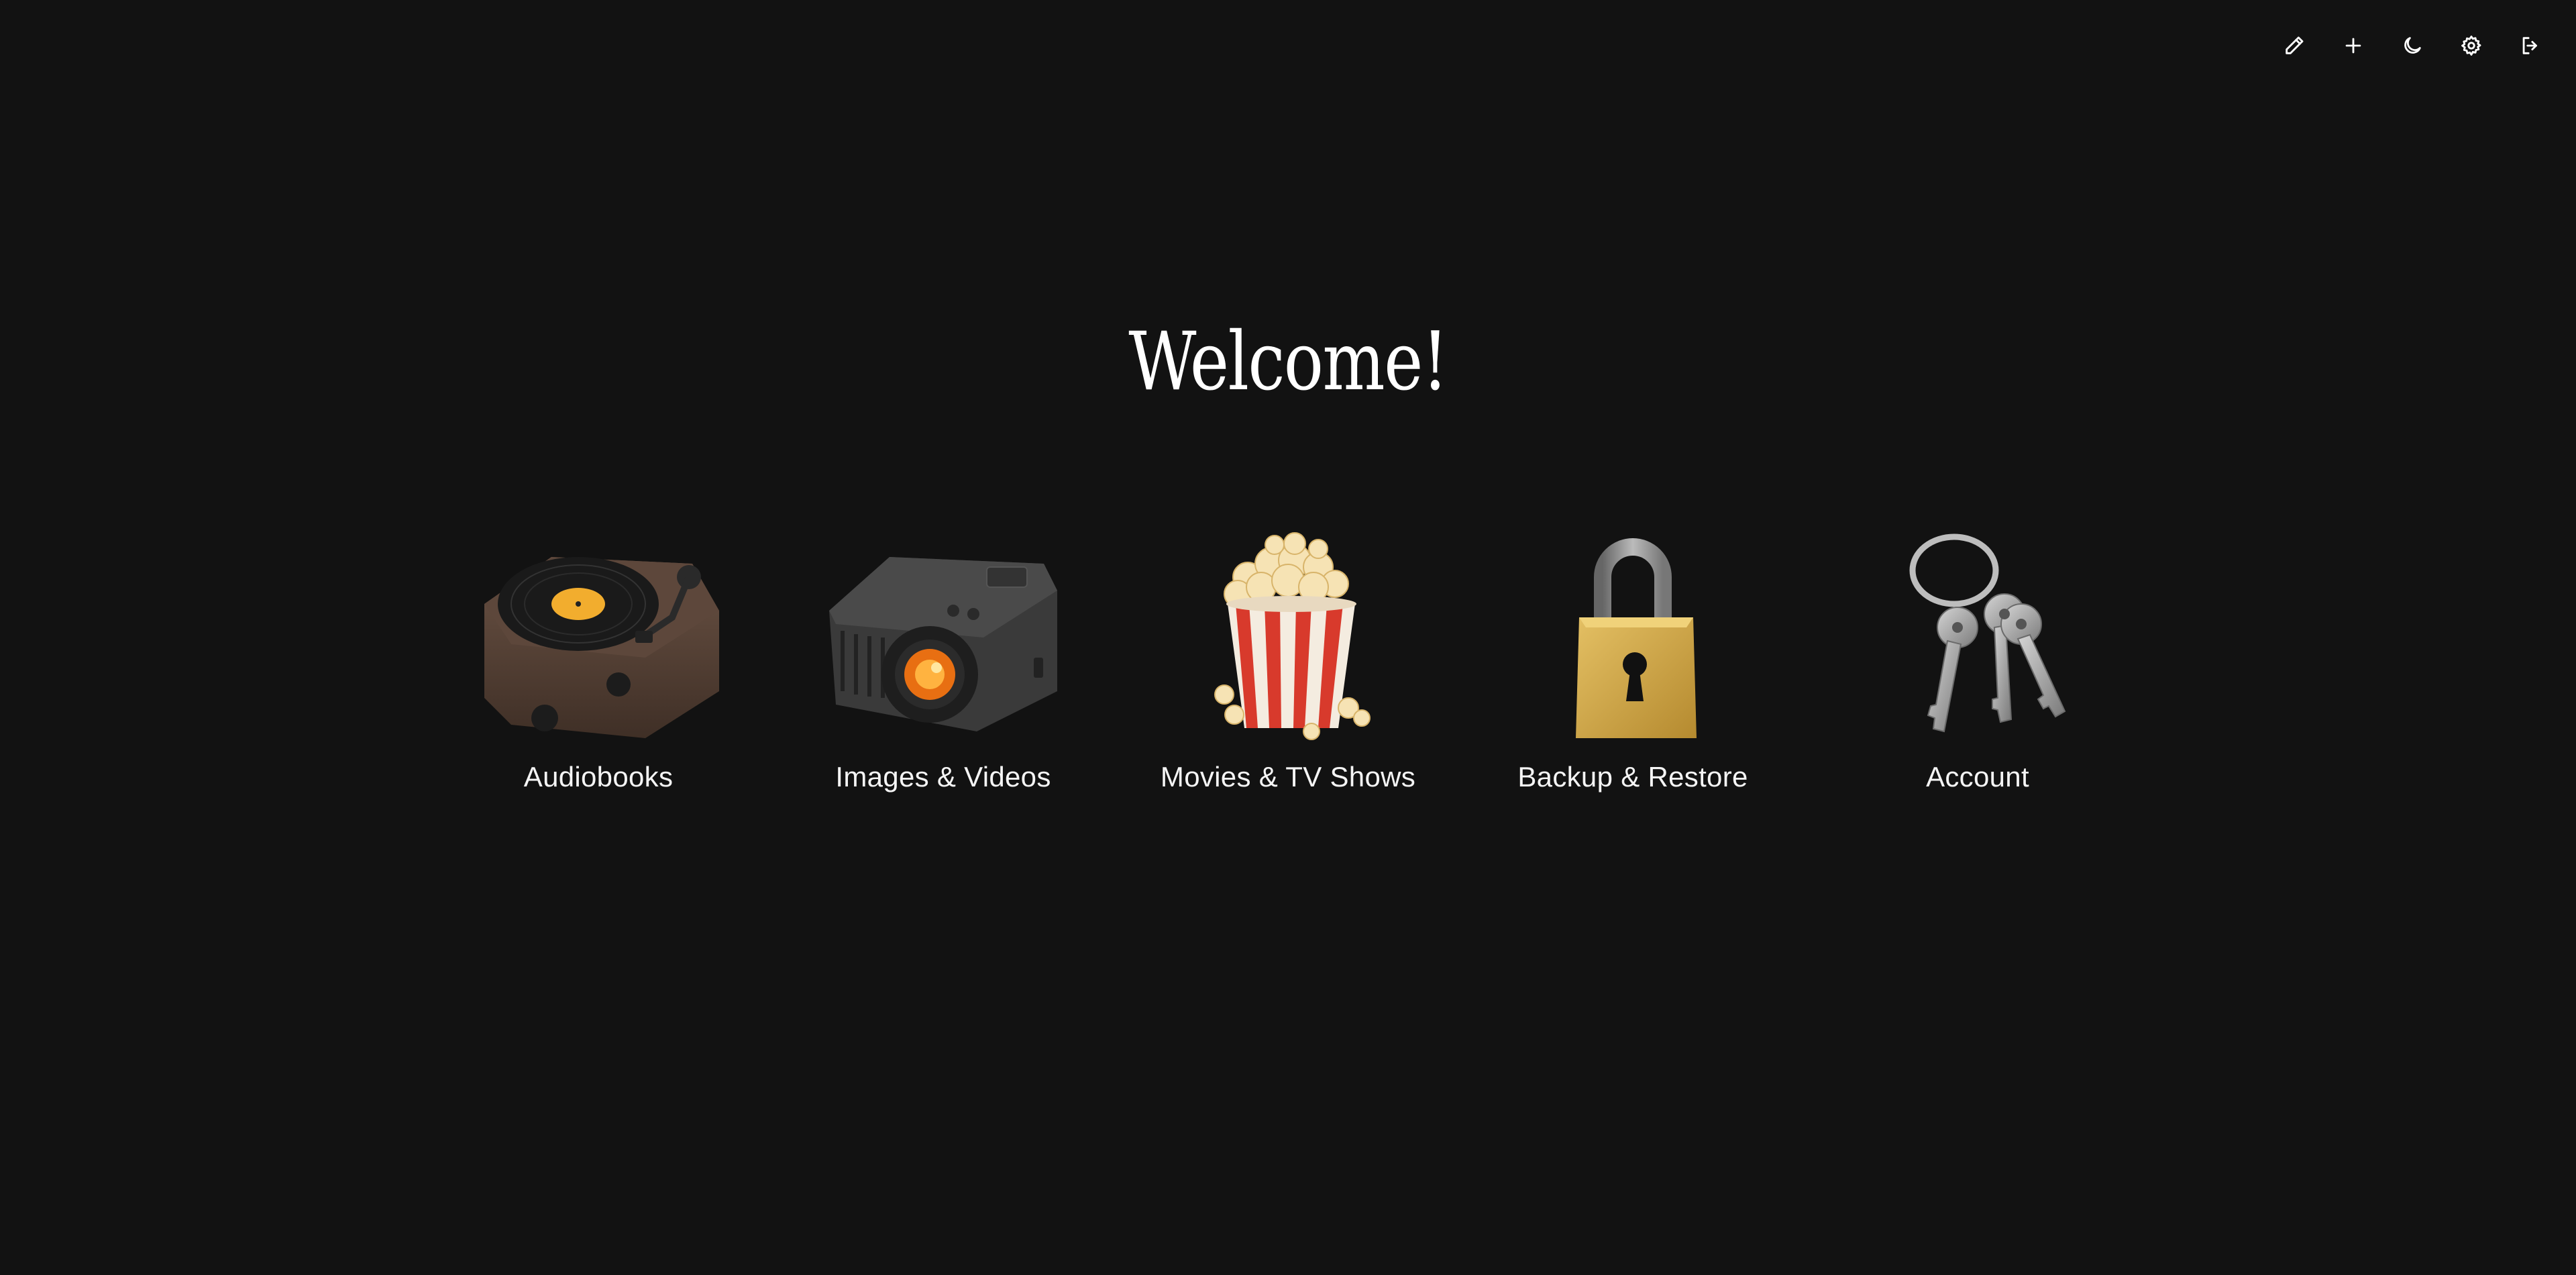  Describe the element at coordinates (1636, 638) in the screenshot. I see `padlock-icon` at that location.